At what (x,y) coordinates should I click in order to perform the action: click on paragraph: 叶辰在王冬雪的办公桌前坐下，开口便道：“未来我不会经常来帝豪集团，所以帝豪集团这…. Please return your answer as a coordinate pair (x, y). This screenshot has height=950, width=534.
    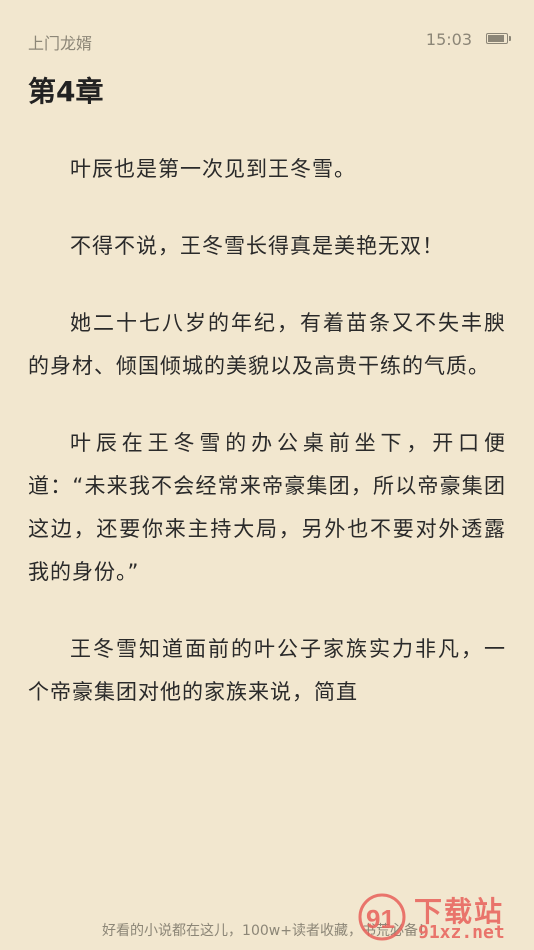
    Looking at the image, I should click on (267, 507).